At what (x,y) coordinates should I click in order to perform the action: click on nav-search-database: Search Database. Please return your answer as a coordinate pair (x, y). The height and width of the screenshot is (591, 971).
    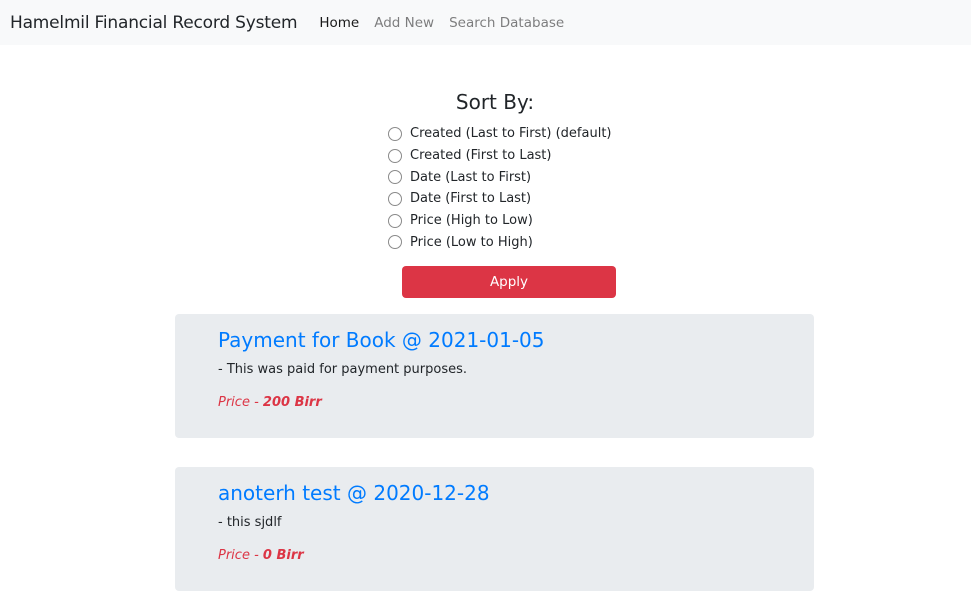
    Looking at the image, I should click on (506, 23).